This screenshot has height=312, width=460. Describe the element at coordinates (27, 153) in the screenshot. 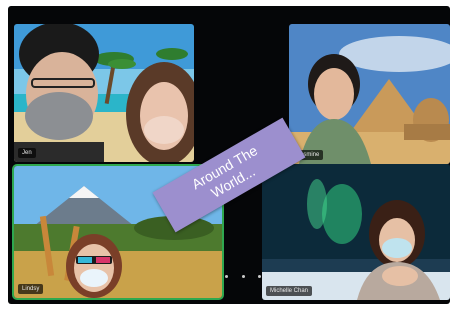

I see `participant-name: Jen` at that location.